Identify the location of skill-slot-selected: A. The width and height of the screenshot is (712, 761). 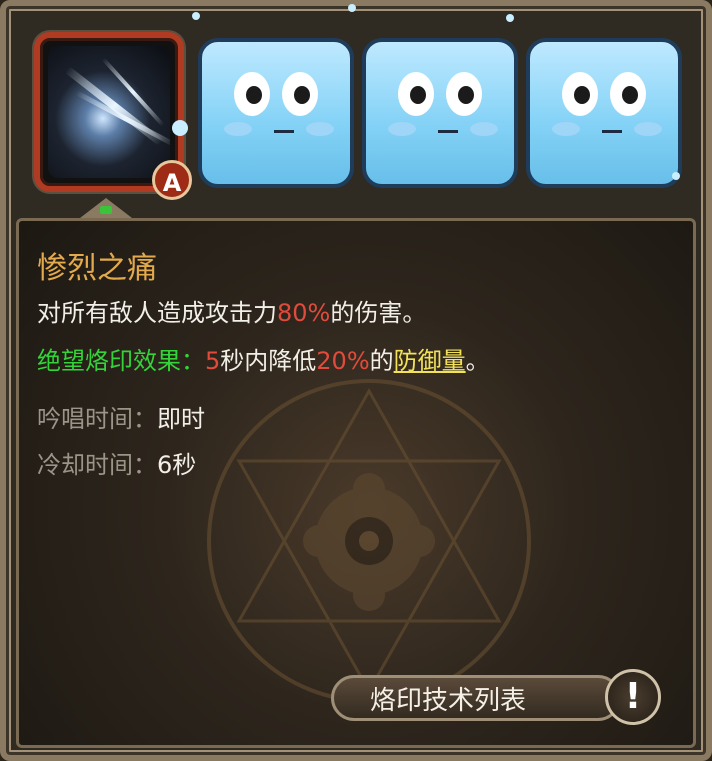
(113, 116).